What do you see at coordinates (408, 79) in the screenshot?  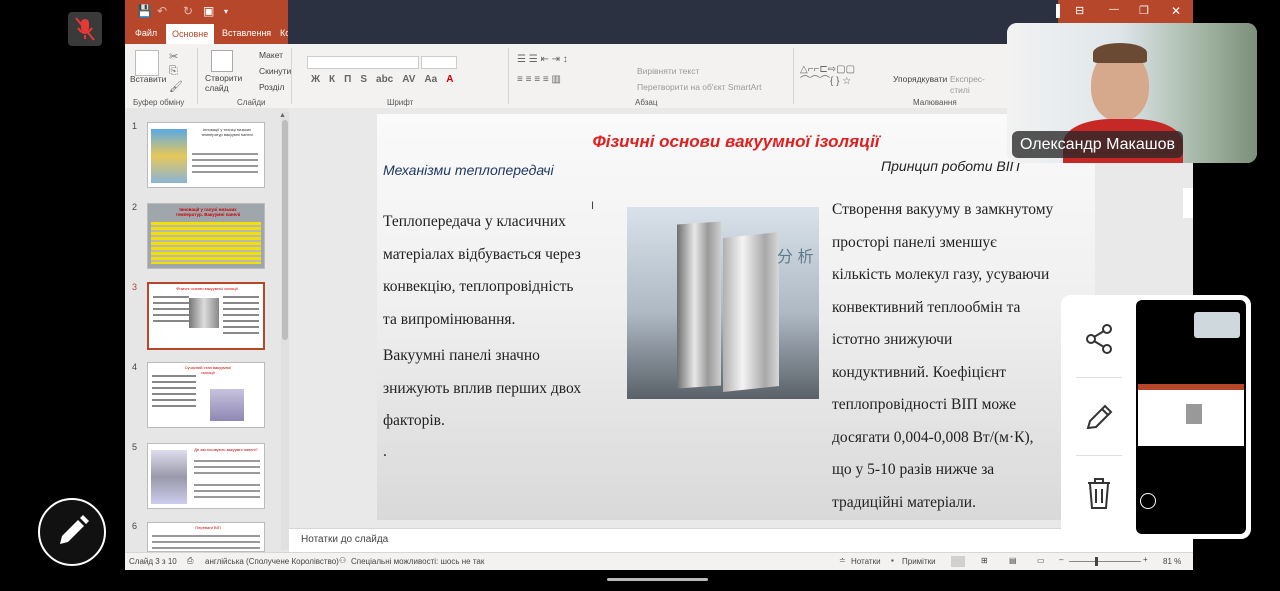 I see `spacing-button: AV` at bounding box center [408, 79].